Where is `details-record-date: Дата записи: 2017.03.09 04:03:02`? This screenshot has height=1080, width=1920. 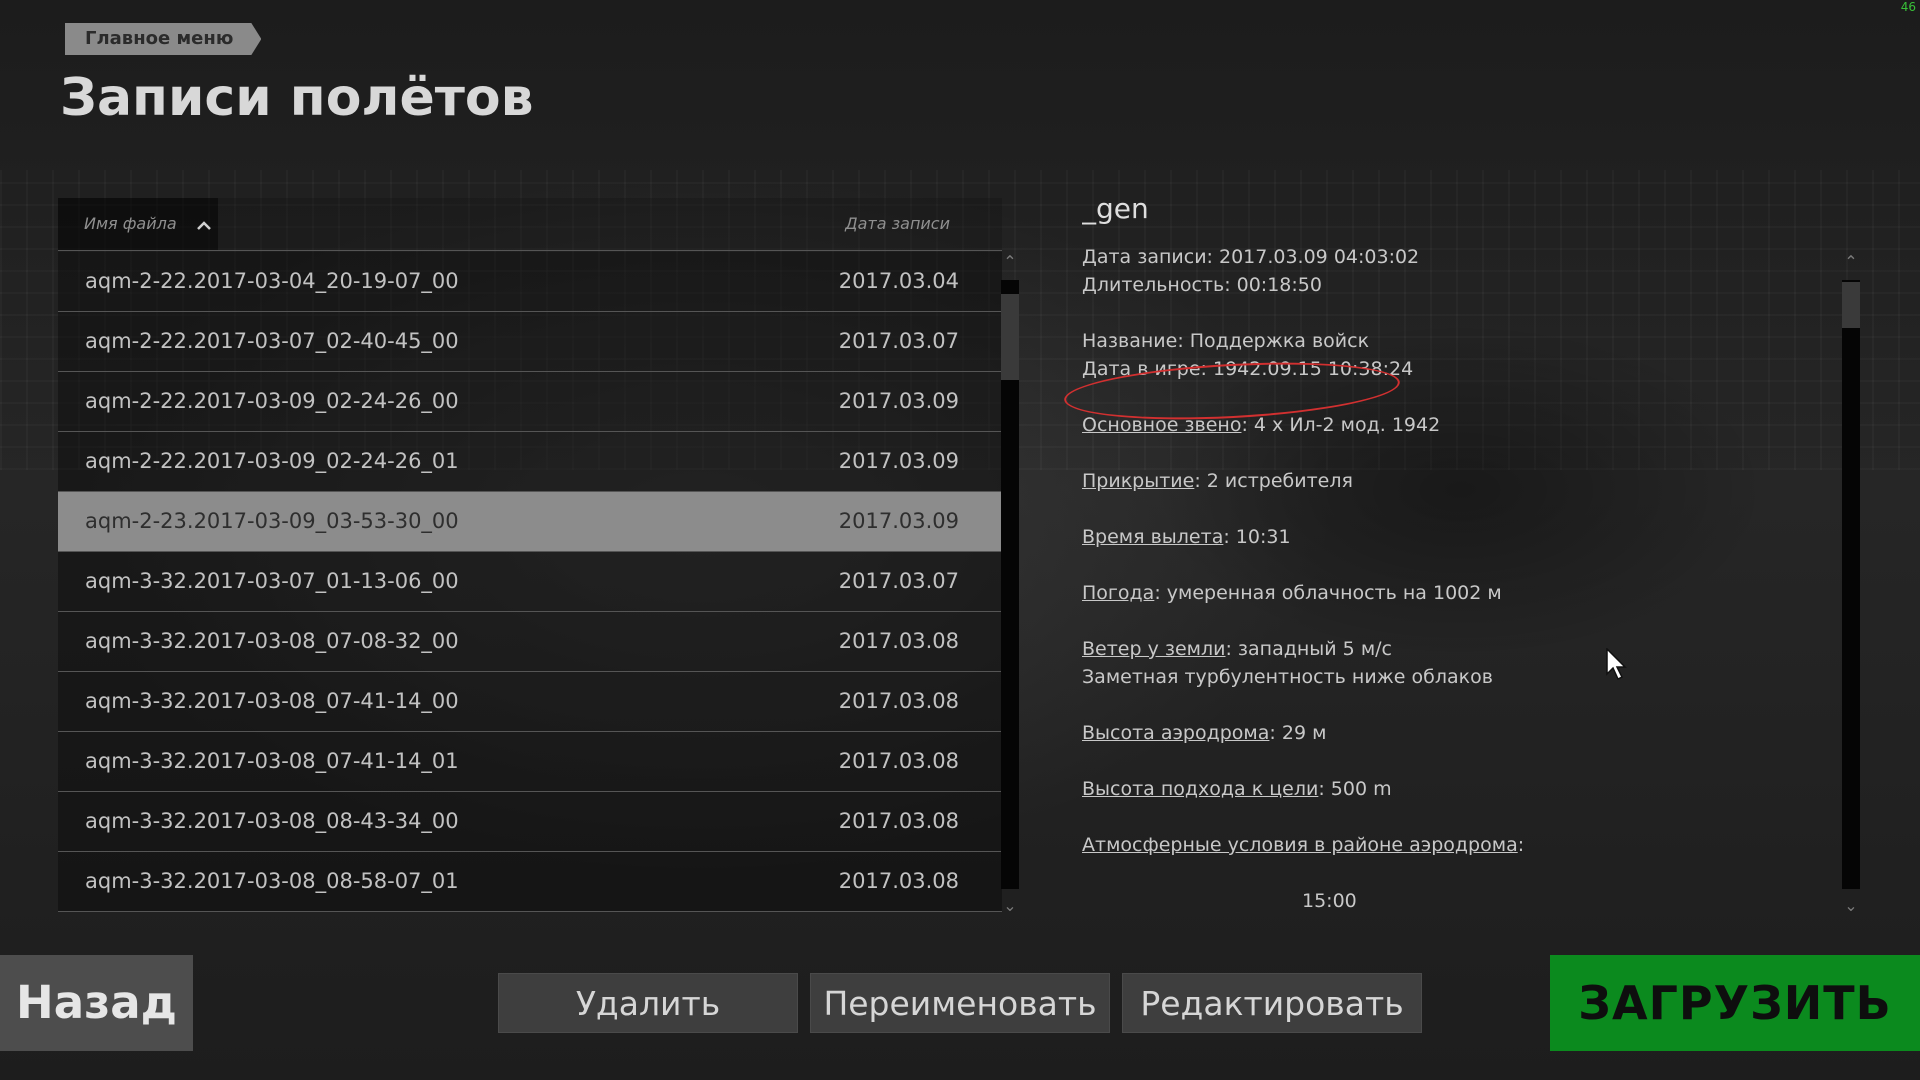 details-record-date: Дата записи: 2017.03.09 04:03:02 is located at coordinates (1251, 257).